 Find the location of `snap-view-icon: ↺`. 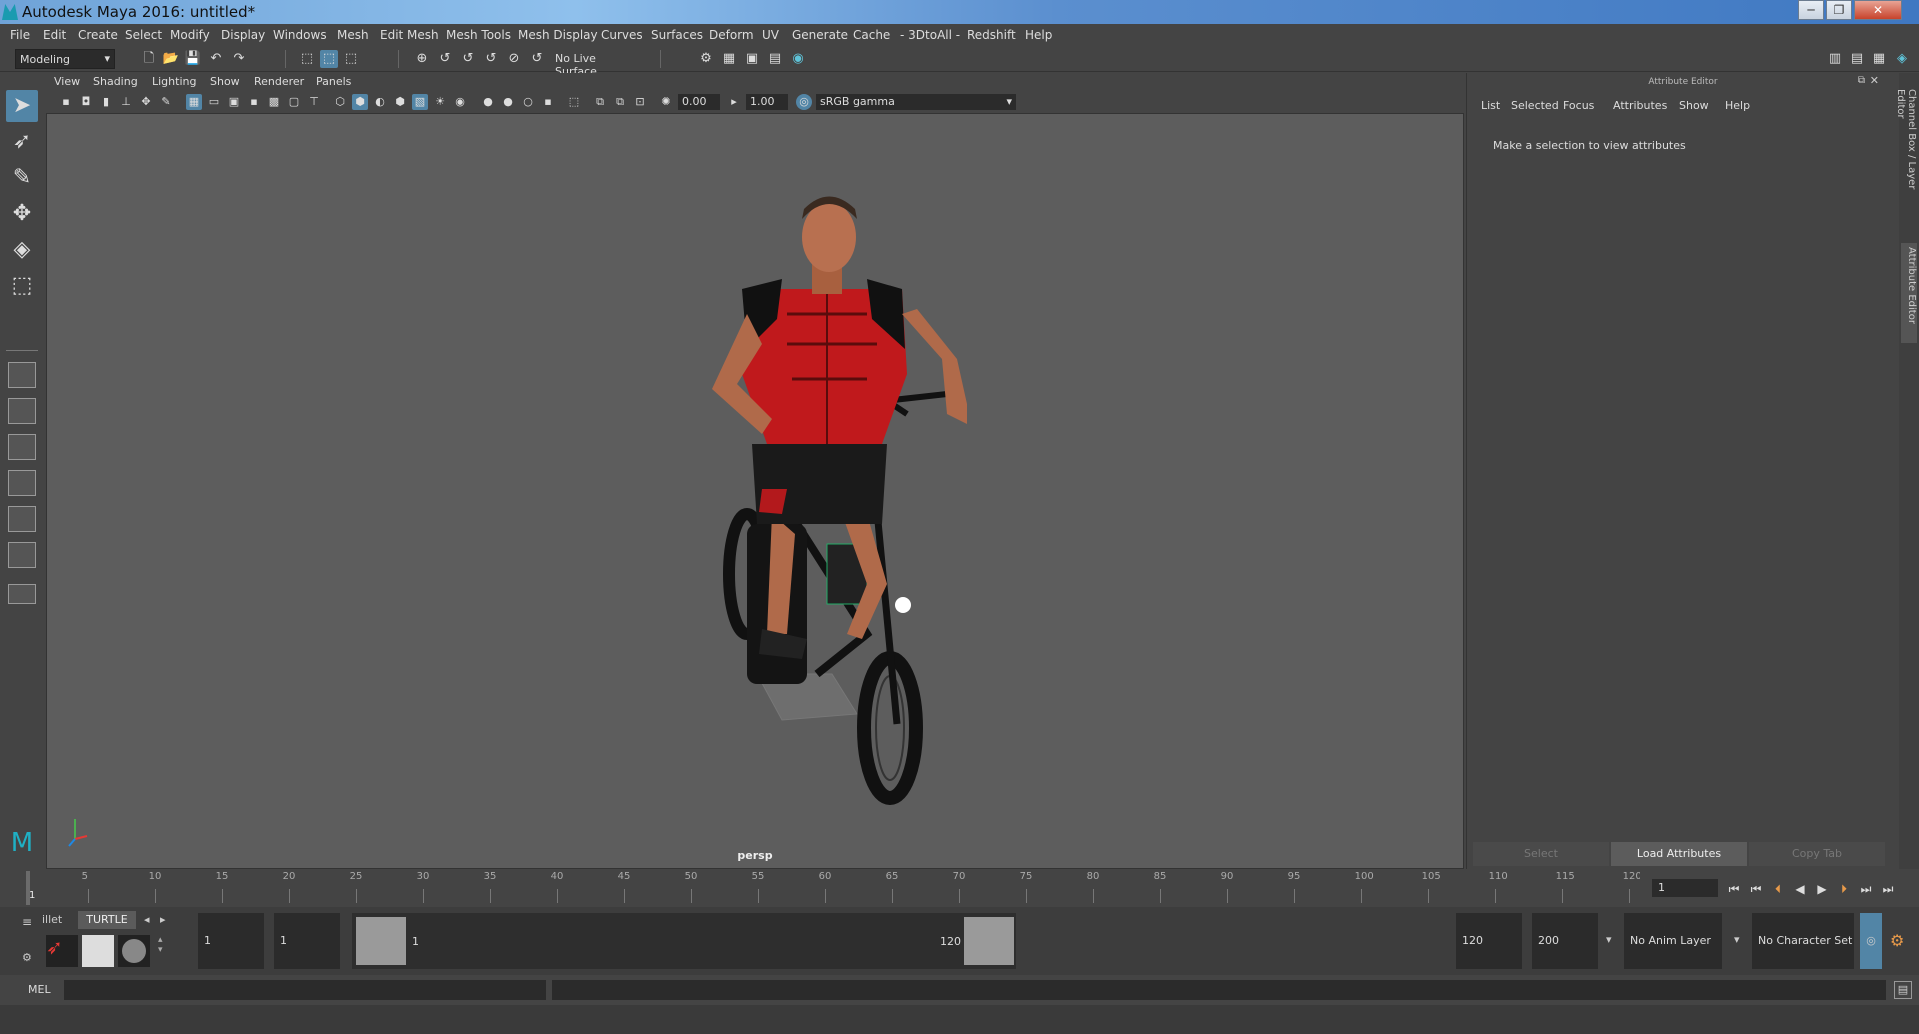

snap-view-icon: ↺ is located at coordinates (491, 59).